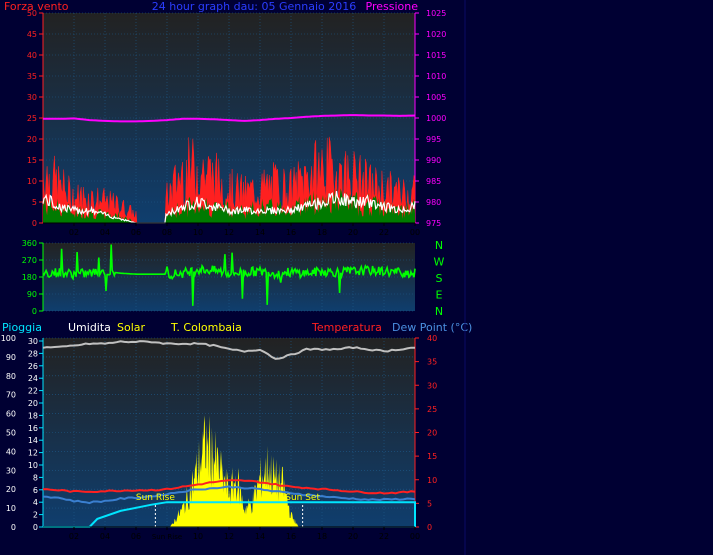 The height and width of the screenshot is (555, 713). I want to click on humidity-y-tick-label: 20, so click(11, 489).